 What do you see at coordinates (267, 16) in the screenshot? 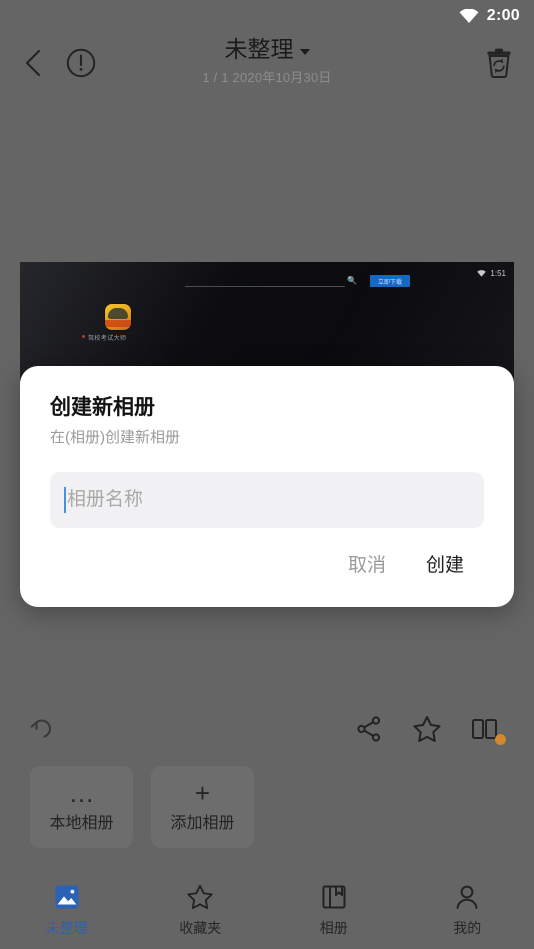
I see `status-bar: 2:00` at bounding box center [267, 16].